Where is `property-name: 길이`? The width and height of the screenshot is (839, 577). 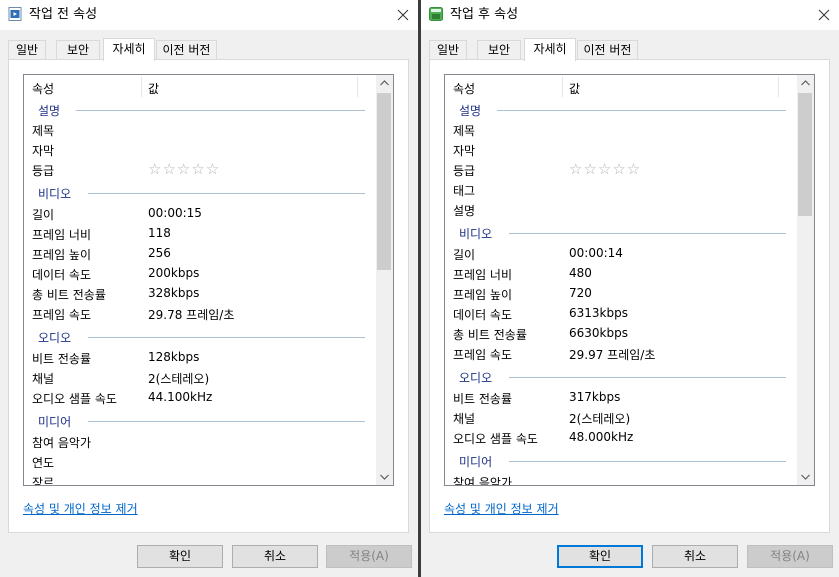 property-name: 길이 is located at coordinates (43, 215).